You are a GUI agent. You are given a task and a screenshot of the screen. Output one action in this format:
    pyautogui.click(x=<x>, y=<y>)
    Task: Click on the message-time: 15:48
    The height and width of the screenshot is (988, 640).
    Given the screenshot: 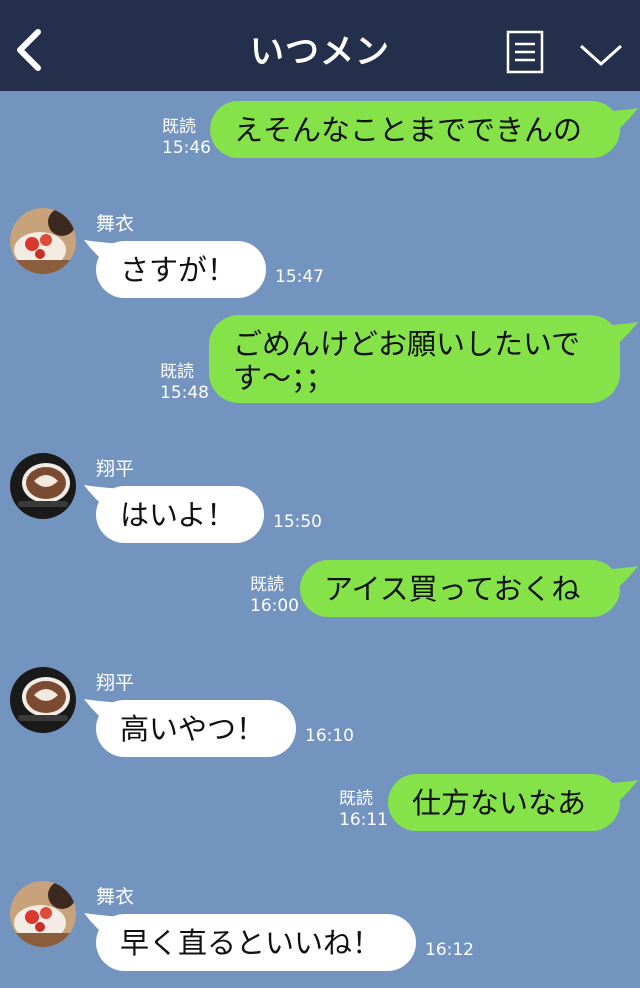 What is the action you would take?
    pyautogui.click(x=184, y=393)
    